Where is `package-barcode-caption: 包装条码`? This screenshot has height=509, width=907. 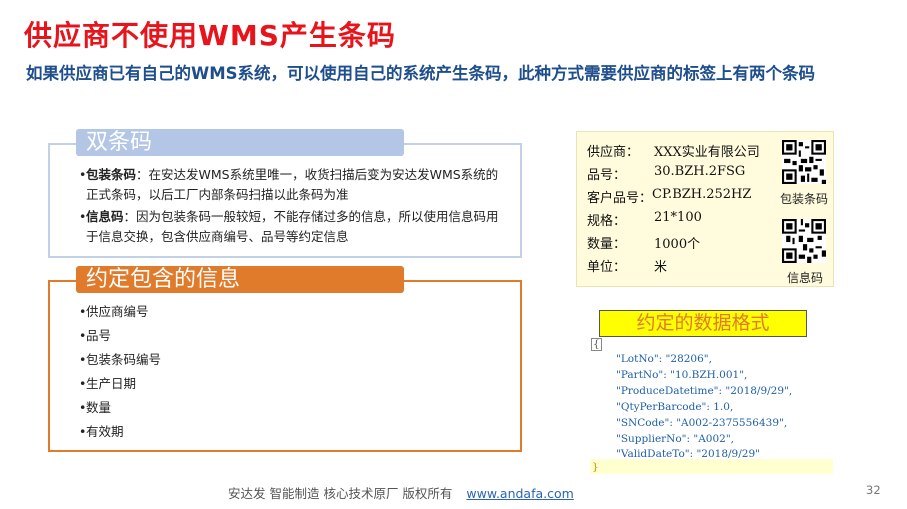 package-barcode-caption: 包装条码 is located at coordinates (804, 199).